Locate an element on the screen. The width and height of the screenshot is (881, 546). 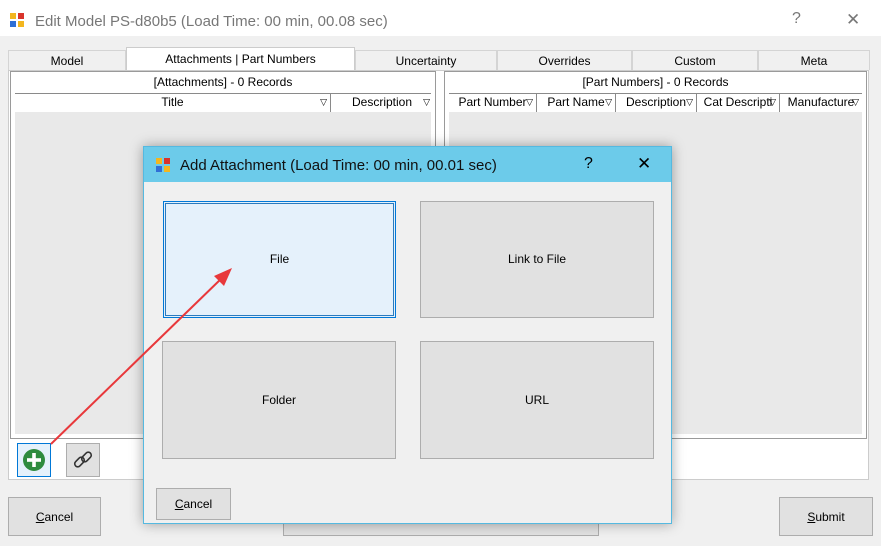
tab-uncertainty: Uncertainty is located at coordinates (426, 60).